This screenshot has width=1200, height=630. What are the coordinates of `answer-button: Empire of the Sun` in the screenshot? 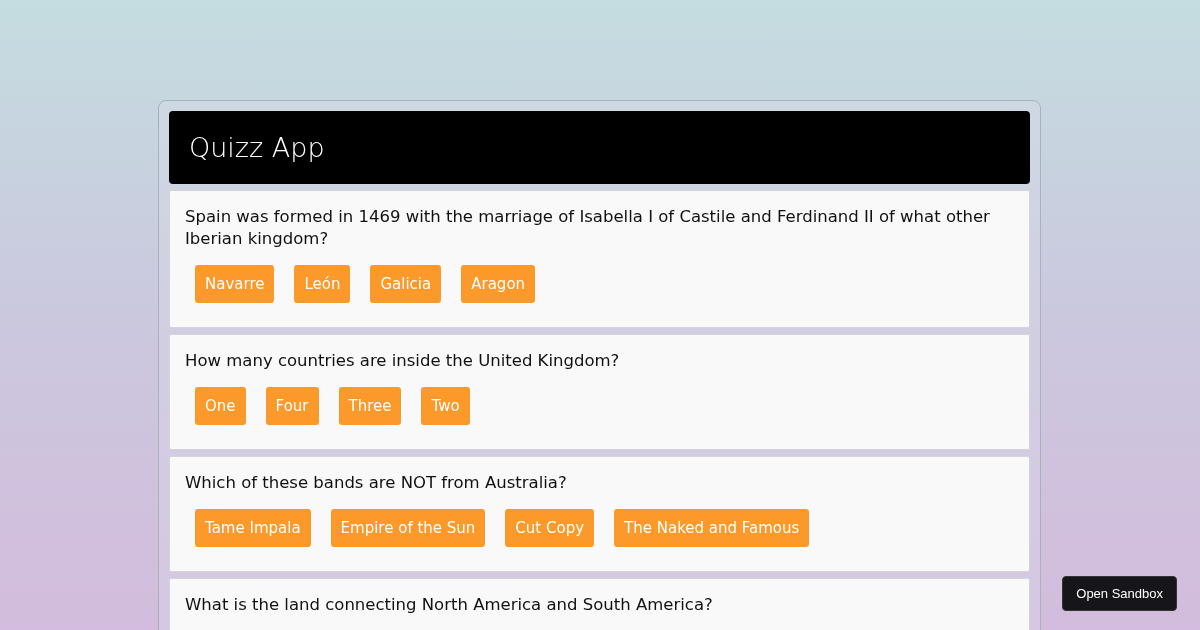 It's located at (408, 528).